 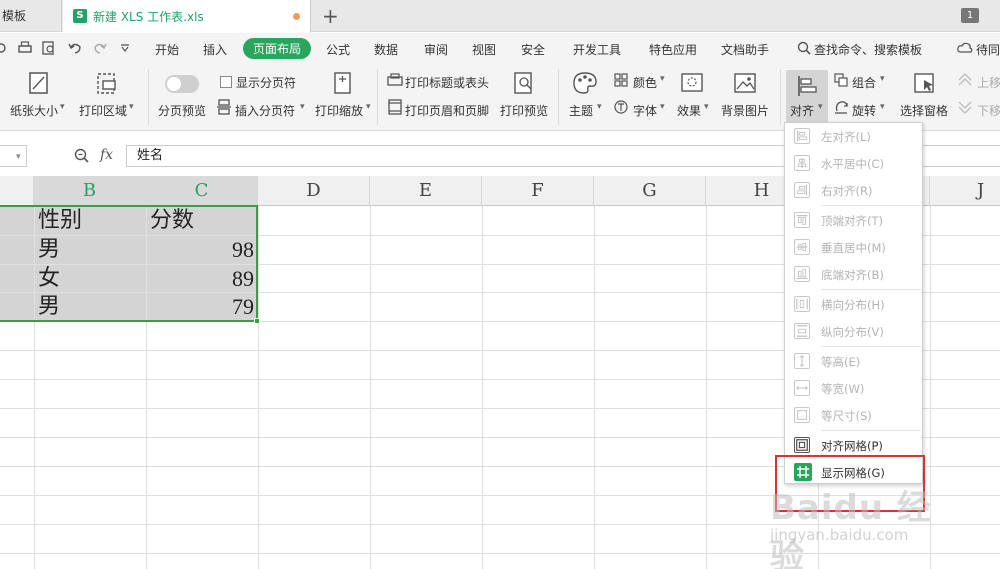 What do you see at coordinates (215, 49) in the screenshot?
I see `menu-insert: 插入` at bounding box center [215, 49].